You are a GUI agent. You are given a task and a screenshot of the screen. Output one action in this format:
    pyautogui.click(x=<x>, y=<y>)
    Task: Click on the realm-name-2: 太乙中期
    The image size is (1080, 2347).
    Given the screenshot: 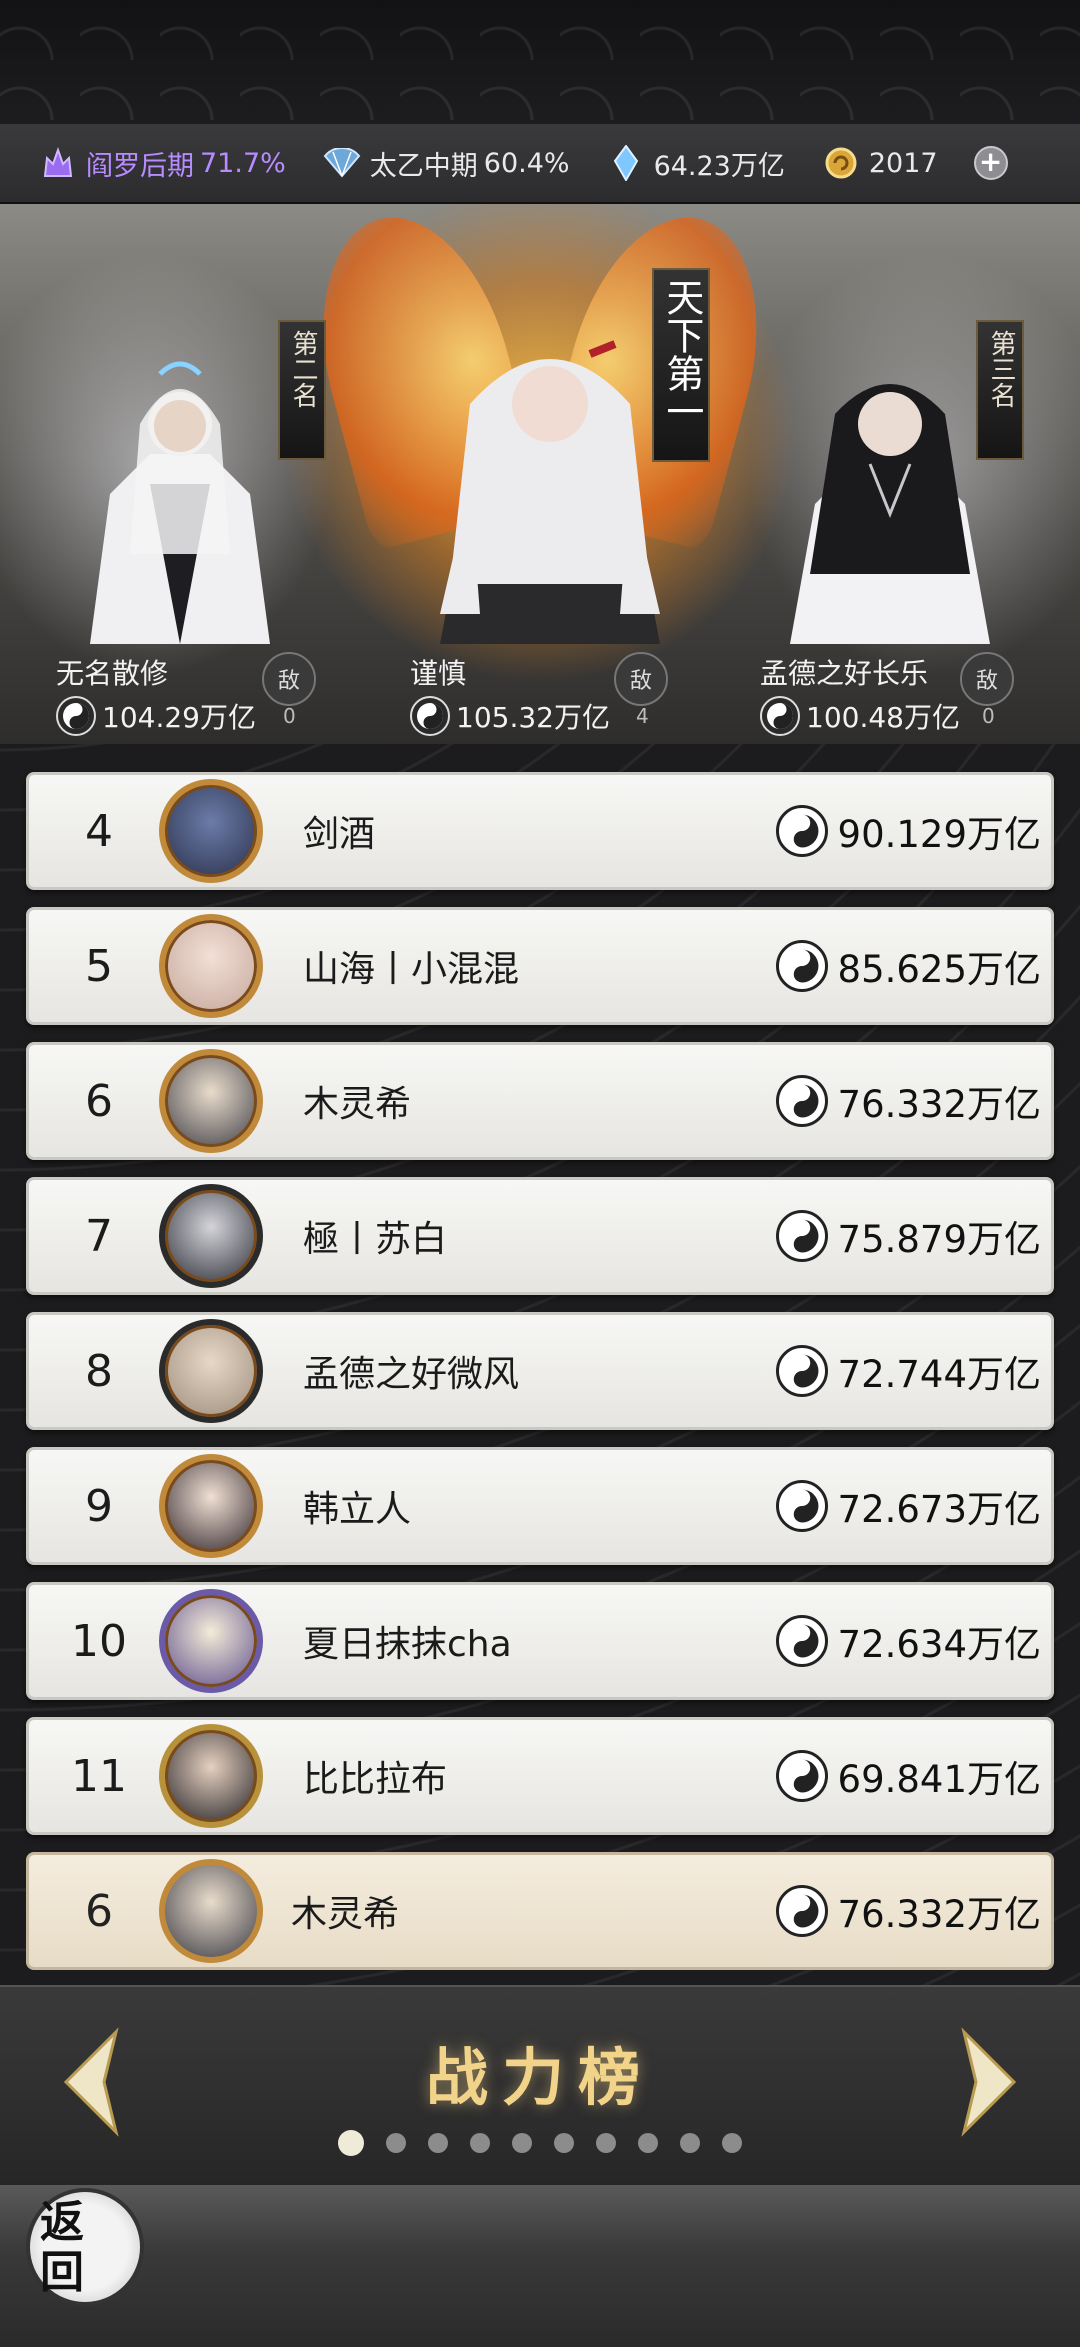 What is the action you would take?
    pyautogui.click(x=423, y=166)
    